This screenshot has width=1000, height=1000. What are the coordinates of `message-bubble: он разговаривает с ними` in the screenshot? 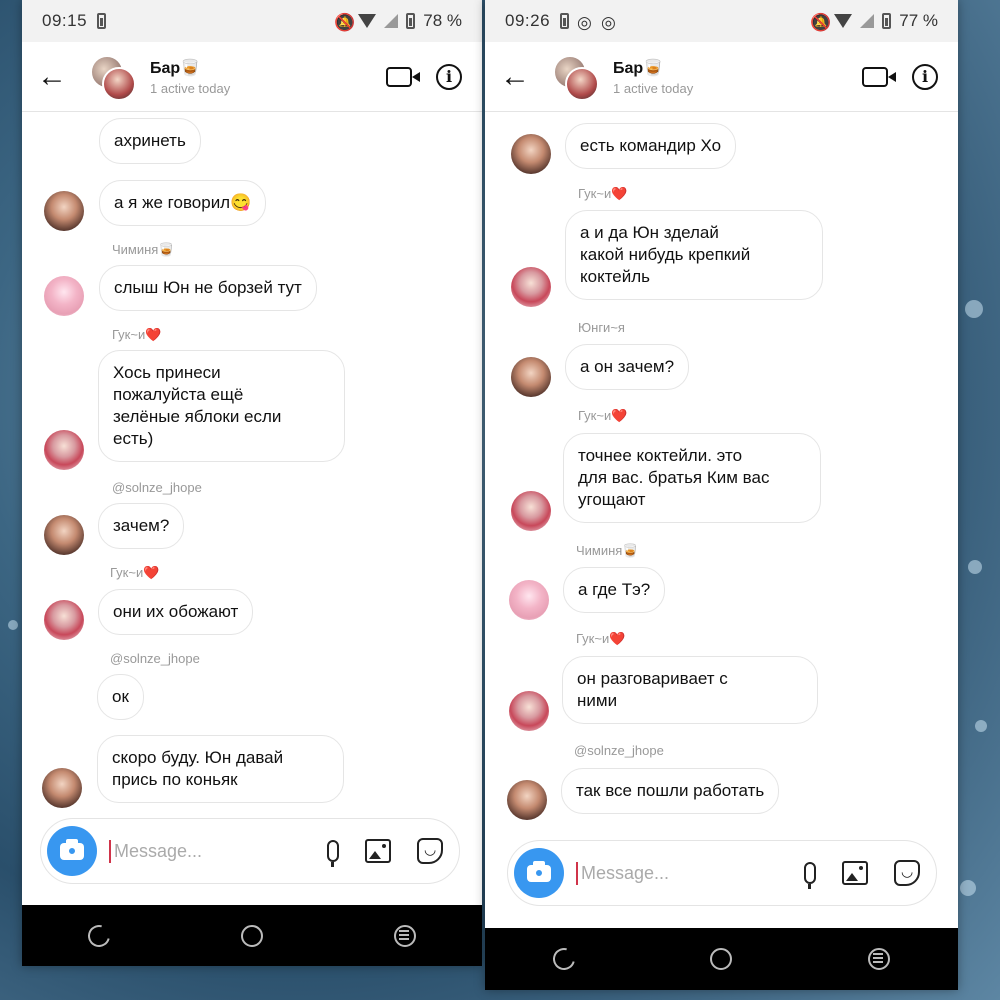 It's located at (690, 690).